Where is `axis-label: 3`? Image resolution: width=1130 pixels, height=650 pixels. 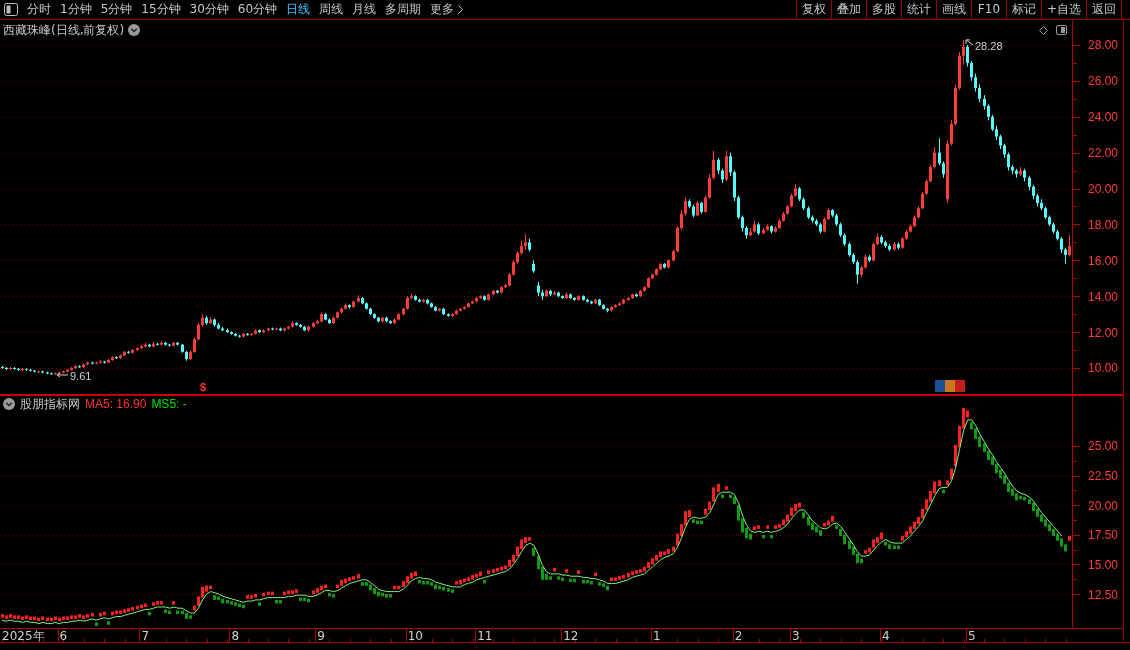
axis-label: 3 is located at coordinates (796, 635).